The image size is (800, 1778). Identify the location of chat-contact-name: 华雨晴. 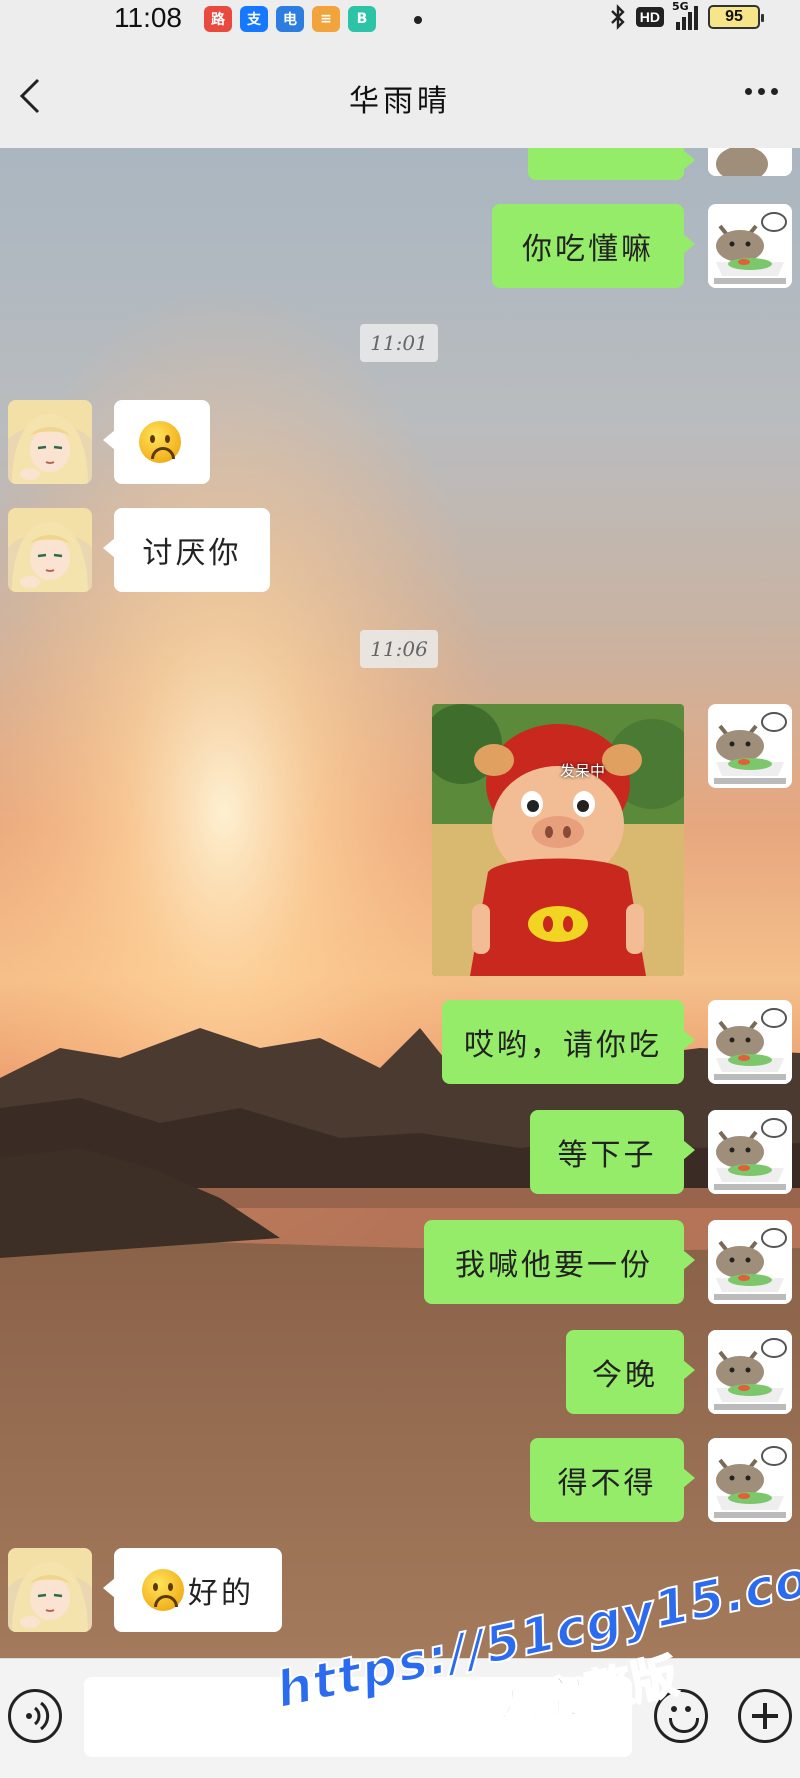
(400, 101).